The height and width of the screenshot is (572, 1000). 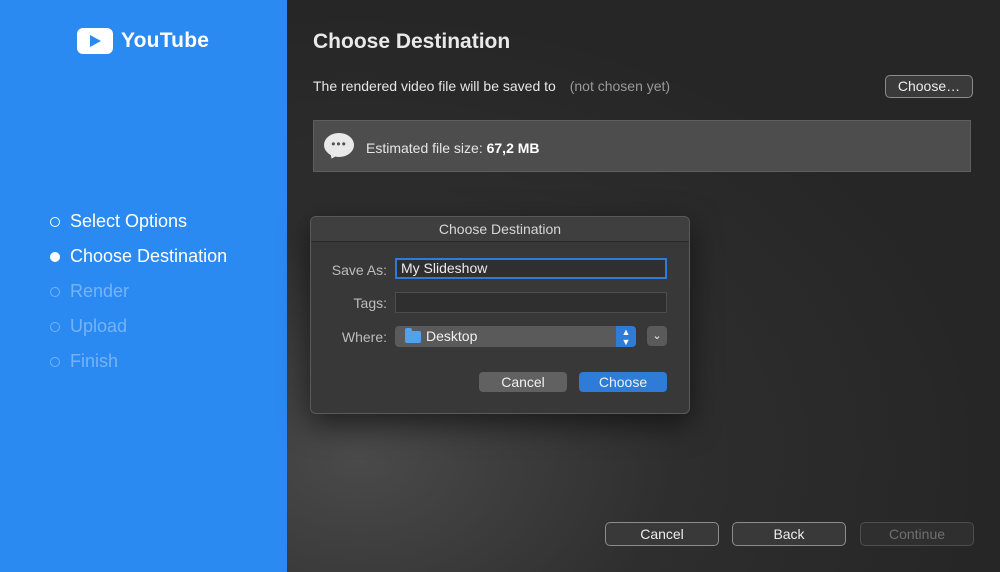 What do you see at coordinates (531, 268) in the screenshot?
I see `save-as-input: My Slideshow` at bounding box center [531, 268].